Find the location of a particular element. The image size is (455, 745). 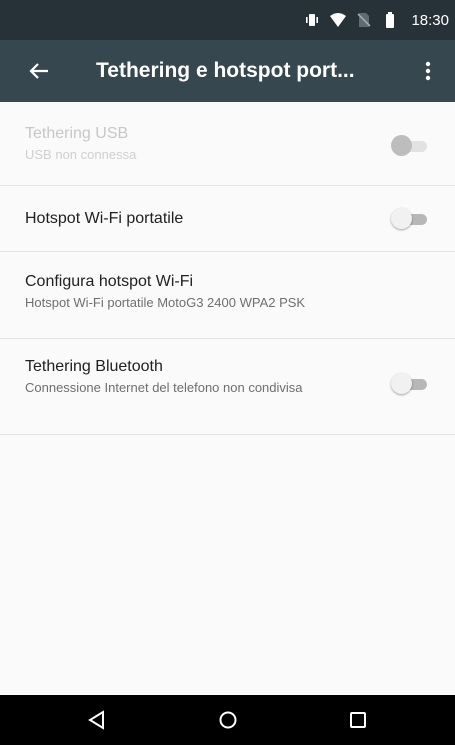

setting-title: Tethering USB is located at coordinates (77, 133).